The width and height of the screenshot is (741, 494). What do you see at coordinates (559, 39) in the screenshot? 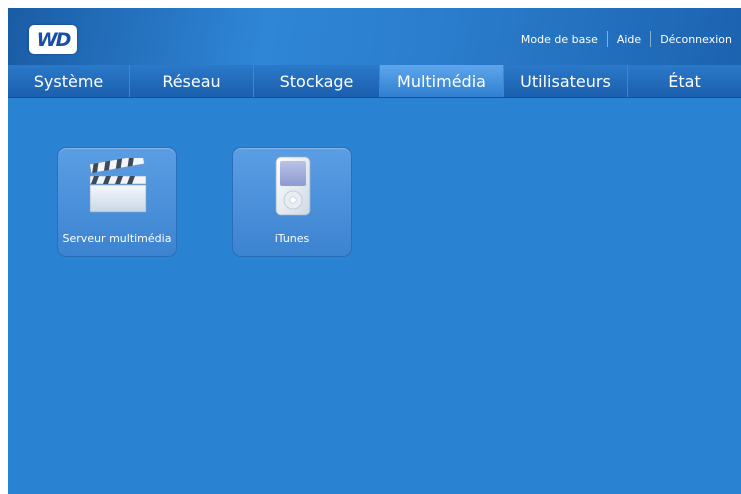
I see `basic-mode-link: Mode de base` at bounding box center [559, 39].